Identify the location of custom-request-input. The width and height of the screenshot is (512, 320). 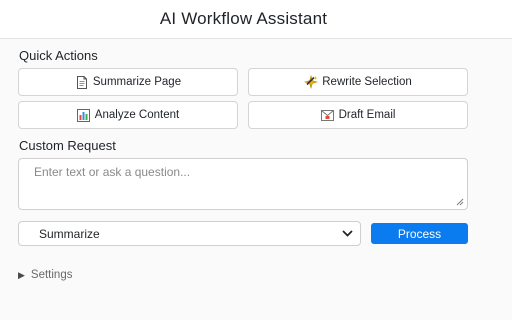
(243, 184).